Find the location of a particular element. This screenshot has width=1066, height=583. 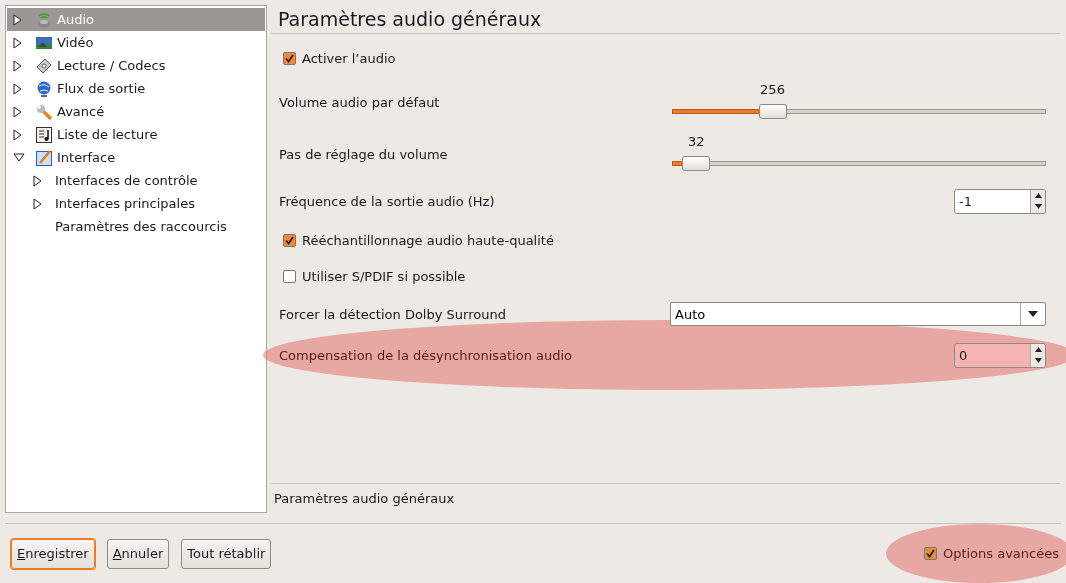

panel-title: Paramètres audio généraux is located at coordinates (665, 19).